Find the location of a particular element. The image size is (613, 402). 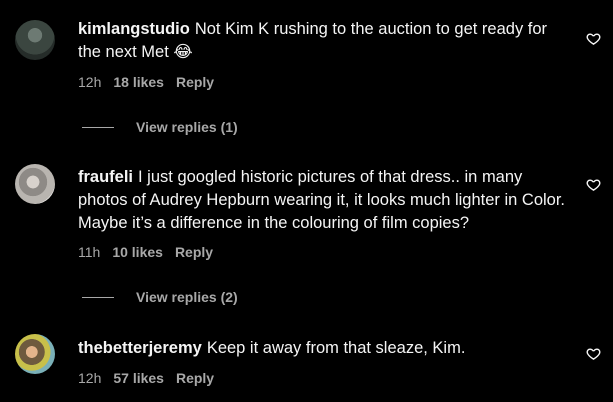

comment-likes: 18 likes is located at coordinates (138, 82).